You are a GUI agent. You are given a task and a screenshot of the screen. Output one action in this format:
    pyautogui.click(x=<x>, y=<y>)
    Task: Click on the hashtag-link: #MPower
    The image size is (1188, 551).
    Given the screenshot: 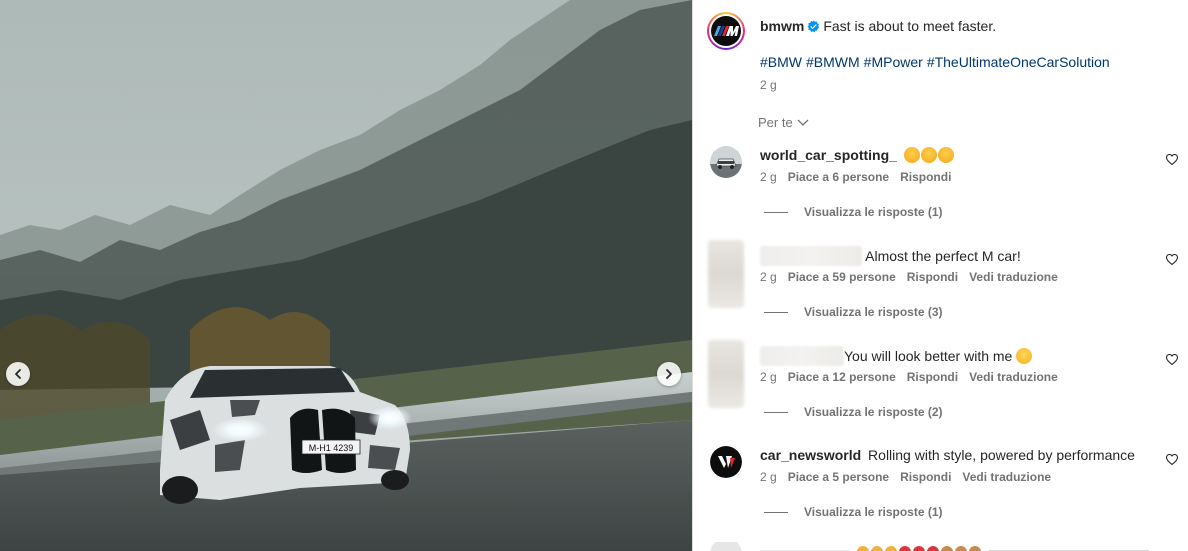 What is the action you would take?
    pyautogui.click(x=893, y=62)
    